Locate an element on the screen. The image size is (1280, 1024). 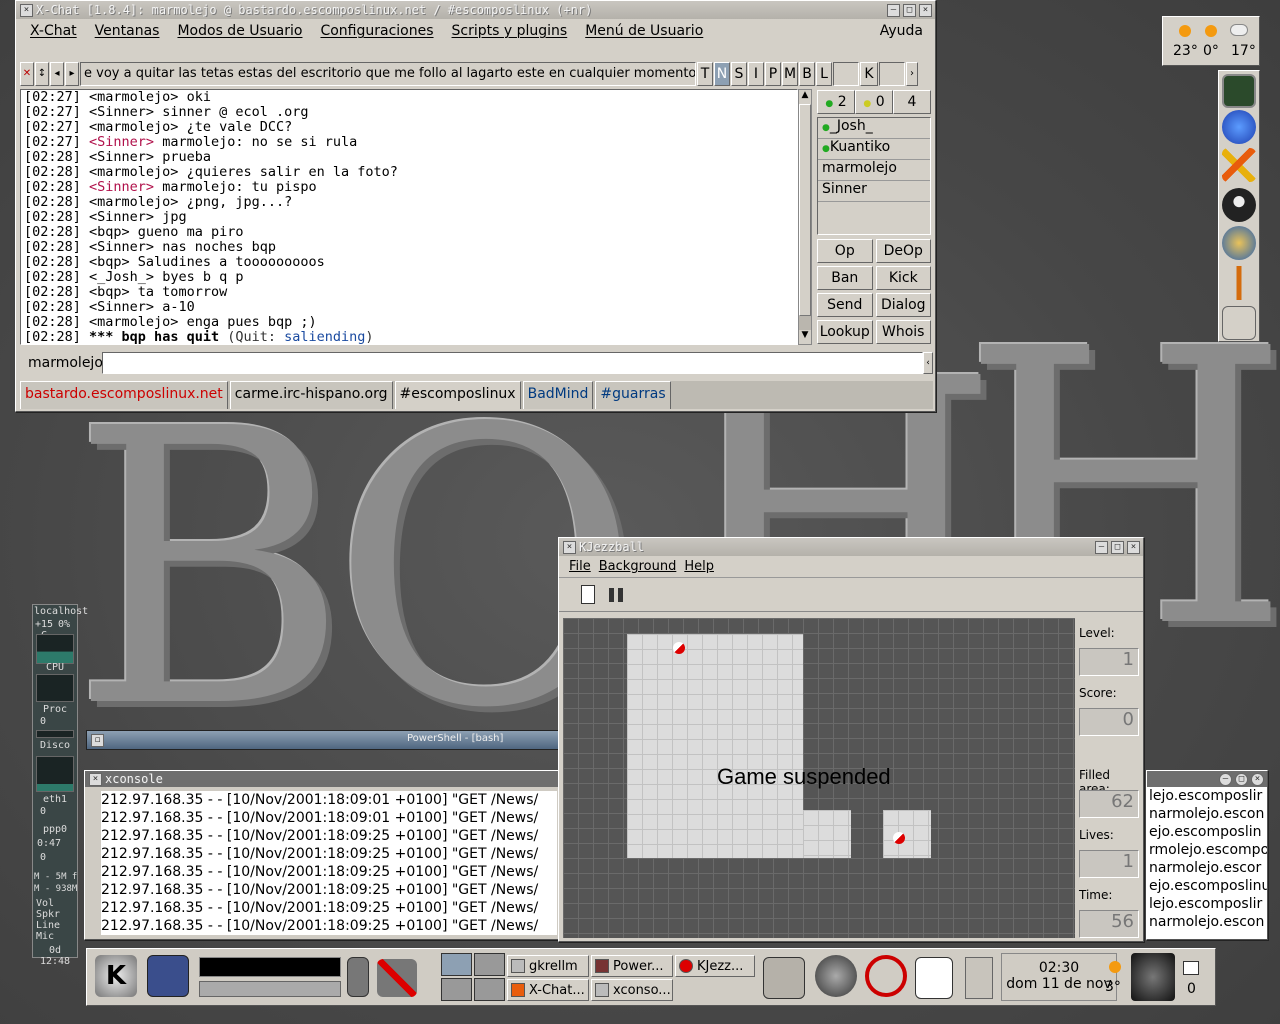
mixer-mic: Mic is located at coordinates (46, 936).